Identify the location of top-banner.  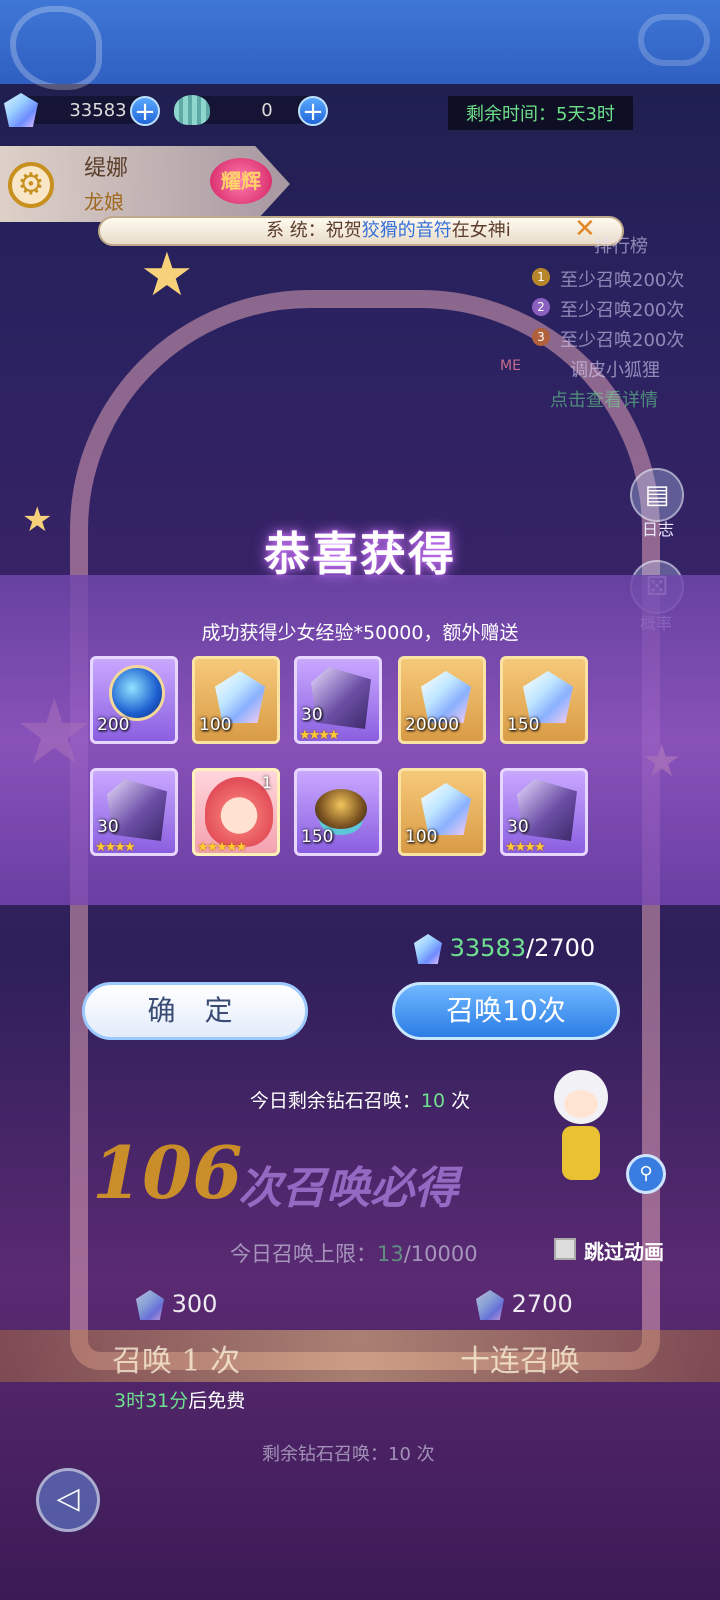
(360, 45).